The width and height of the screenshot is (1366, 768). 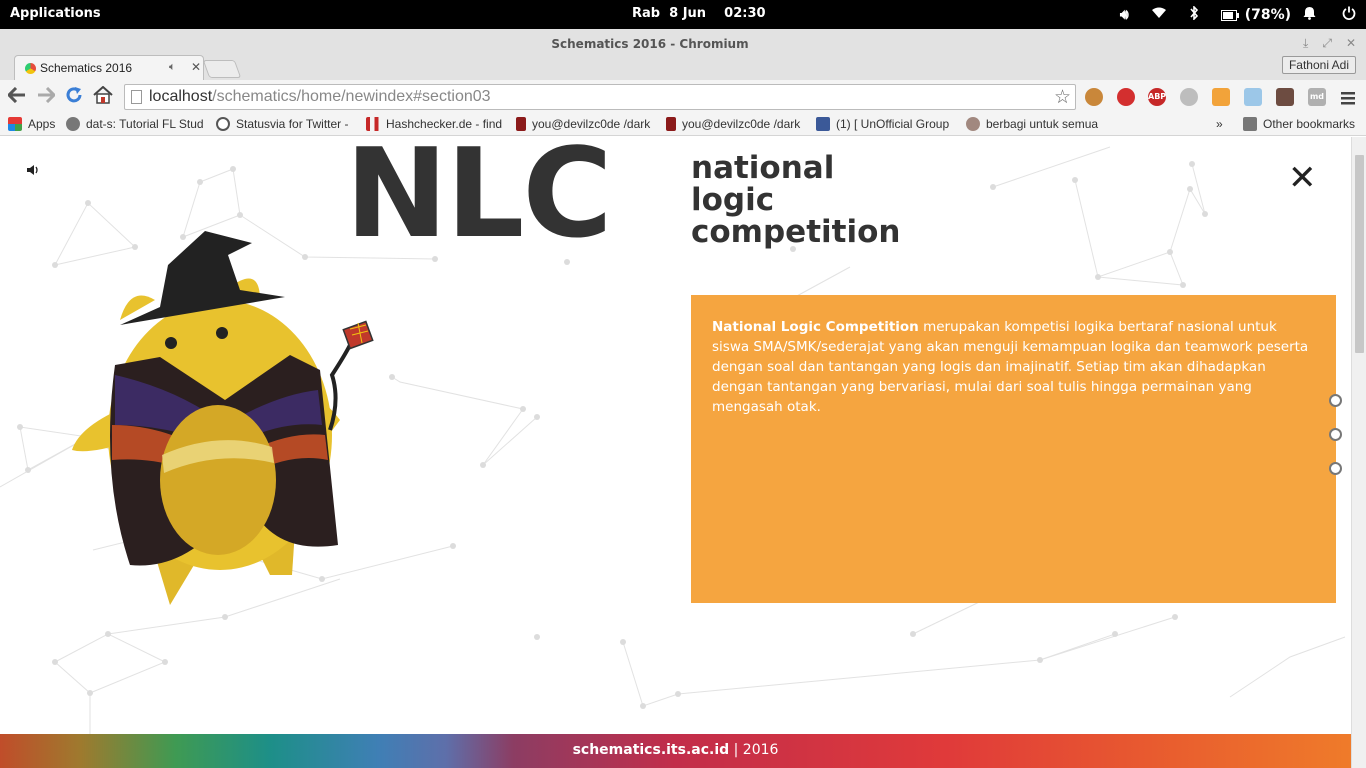 I want to click on bookmark-apps: Apps, so click(x=31, y=124).